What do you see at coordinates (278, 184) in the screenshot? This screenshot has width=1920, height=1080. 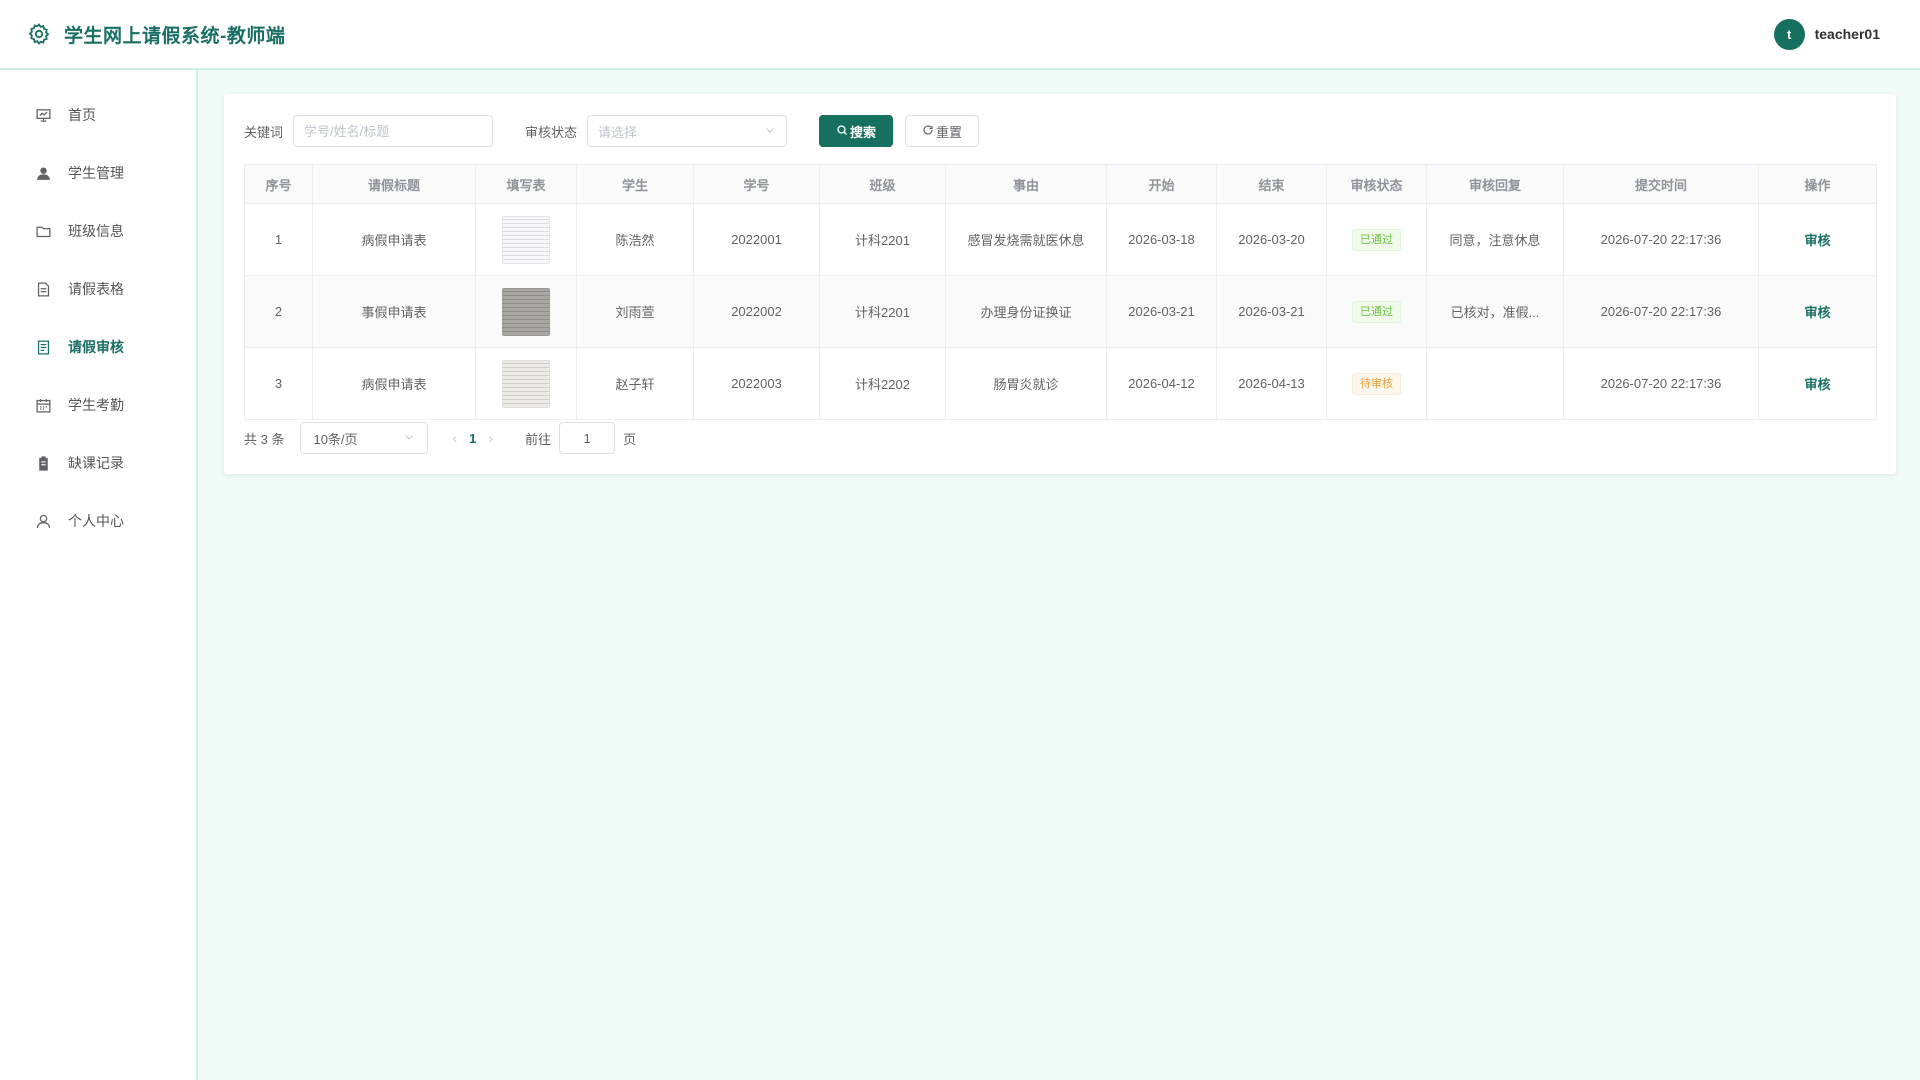 I see `column-header: 序号` at bounding box center [278, 184].